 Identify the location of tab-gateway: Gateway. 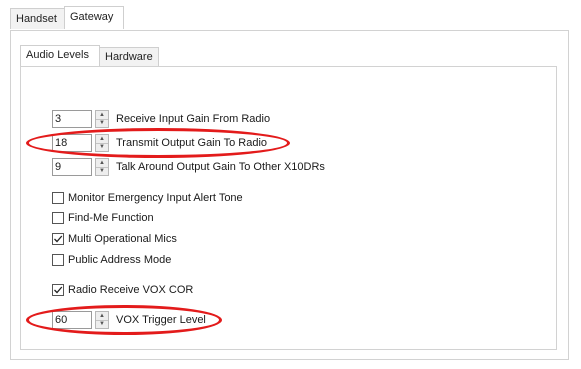
(94, 17).